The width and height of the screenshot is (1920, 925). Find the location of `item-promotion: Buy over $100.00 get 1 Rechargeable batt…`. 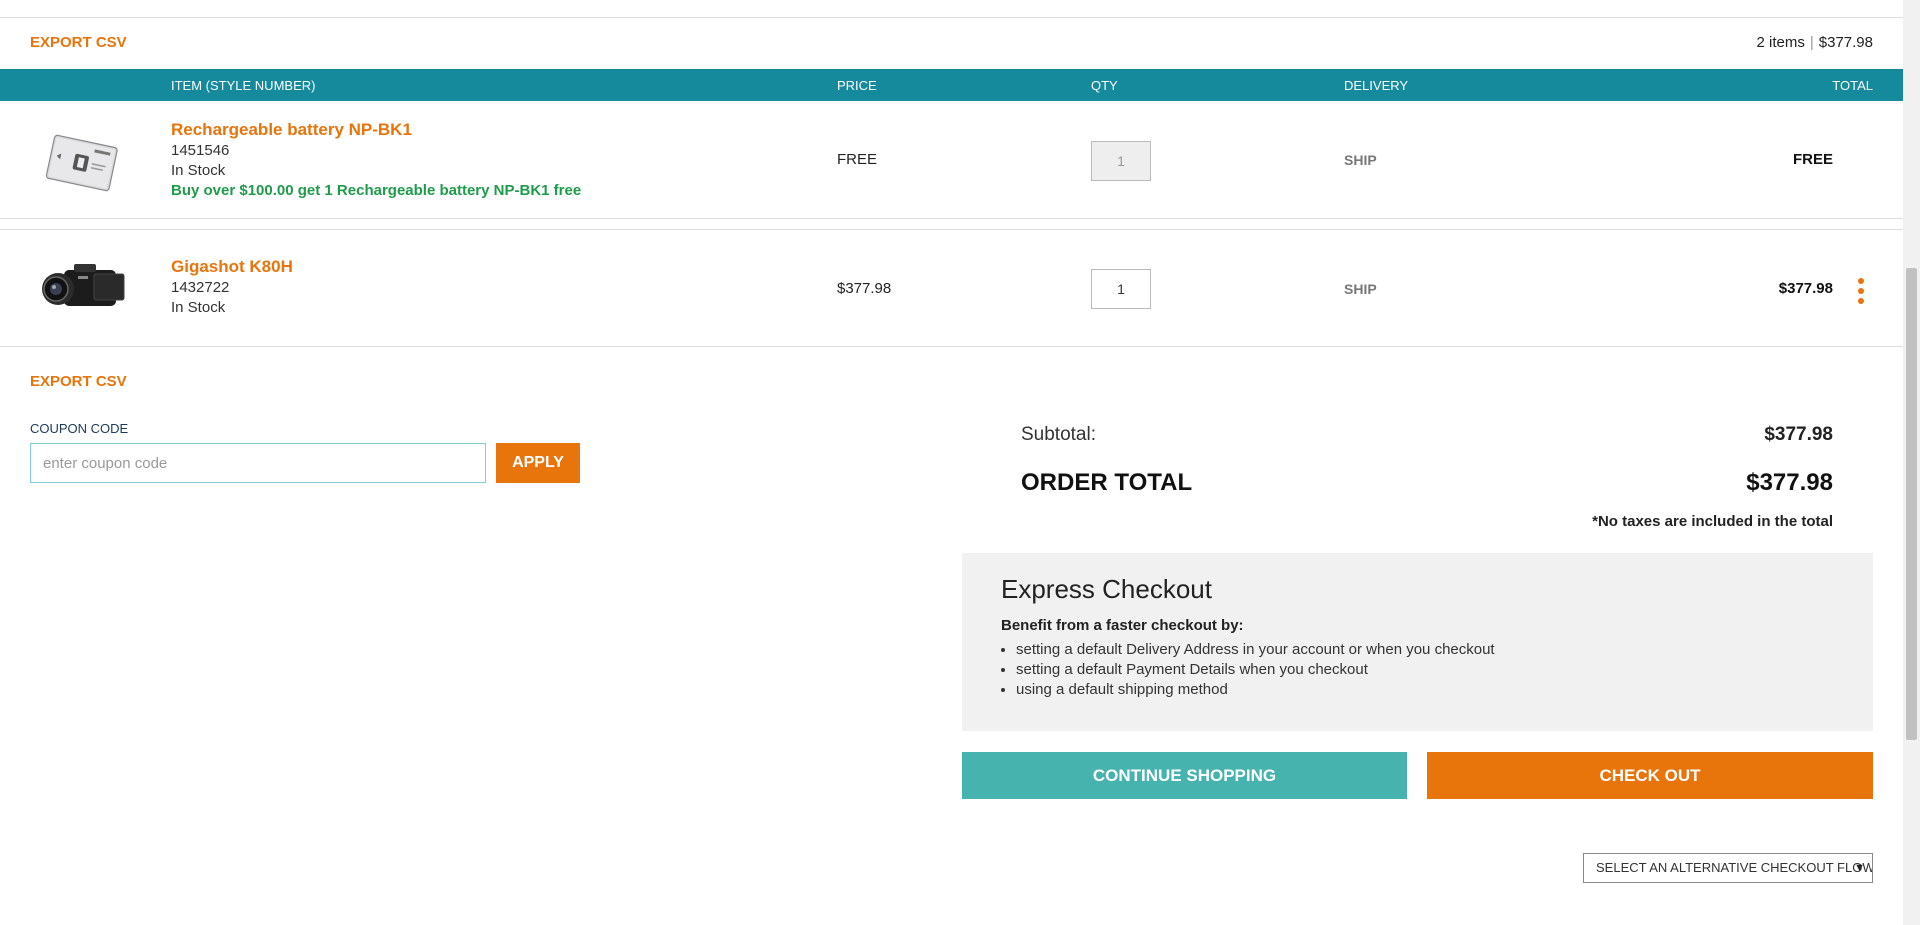

item-promotion: Buy over $100.00 get 1 Rechargeable batt… is located at coordinates (376, 190).